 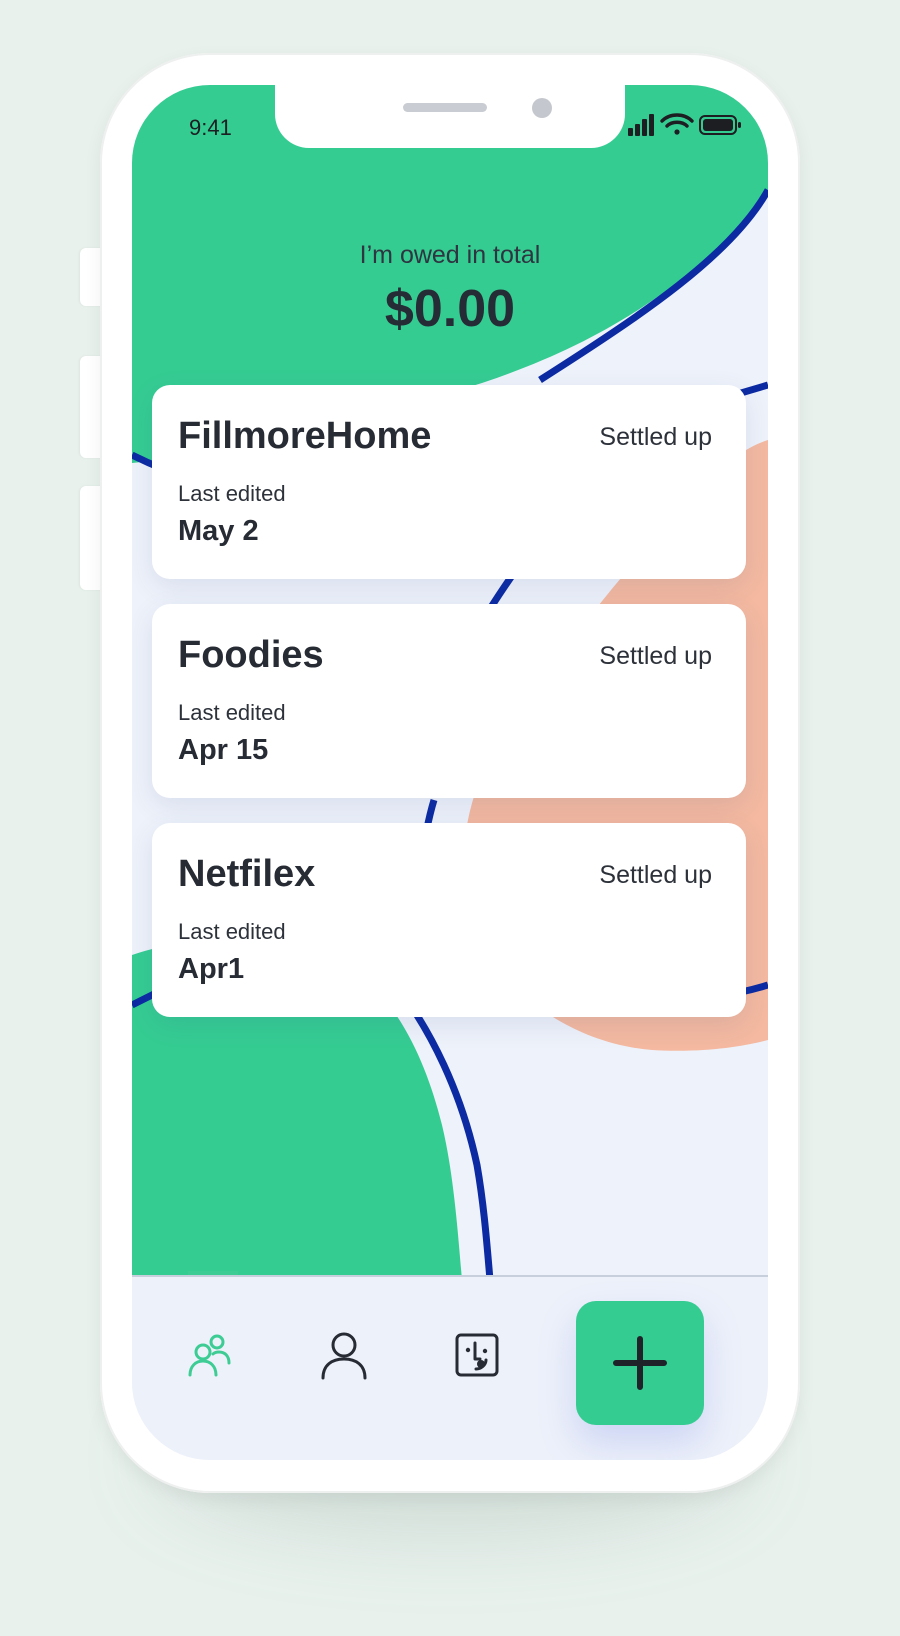 What do you see at coordinates (450, 255) in the screenshot?
I see `owed-total-label: I’m owed in total` at bounding box center [450, 255].